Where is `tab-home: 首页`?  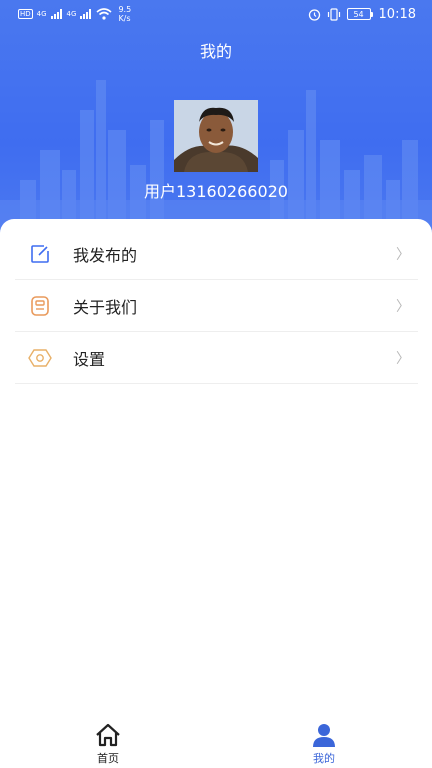
tab-home: 首页 is located at coordinates (108, 742).